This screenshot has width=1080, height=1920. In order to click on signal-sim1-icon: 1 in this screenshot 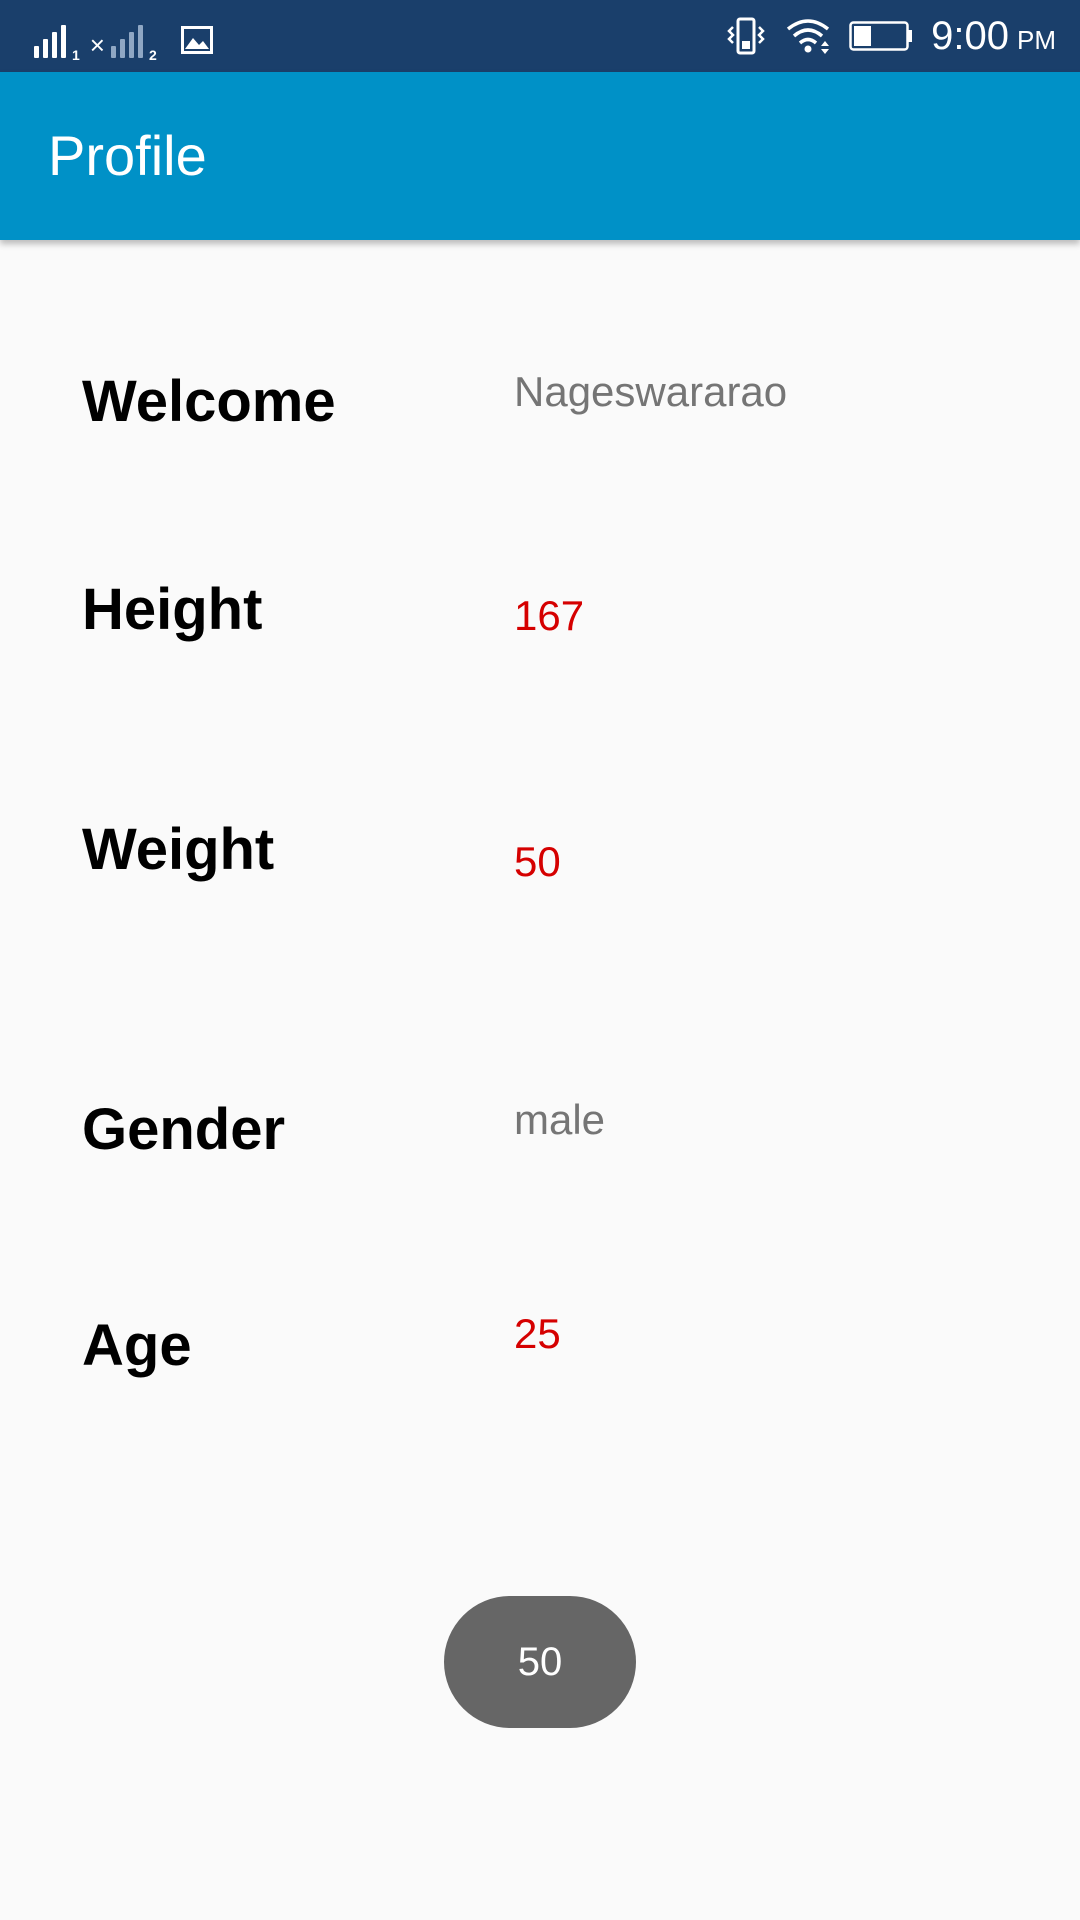, I will do `click(57, 43)`.